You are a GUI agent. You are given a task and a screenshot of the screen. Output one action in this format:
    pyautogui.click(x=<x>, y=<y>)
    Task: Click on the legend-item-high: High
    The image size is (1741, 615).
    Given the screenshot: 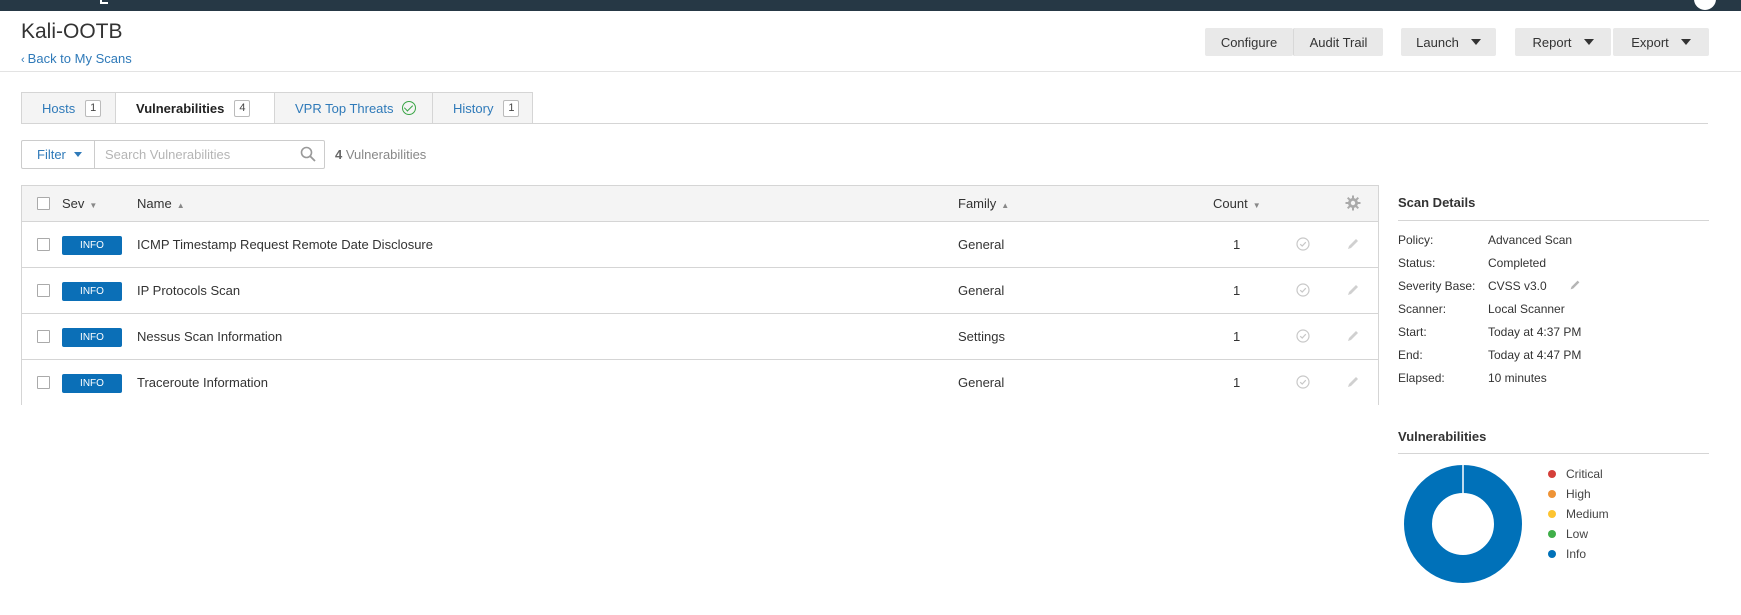 What is the action you would take?
    pyautogui.click(x=1569, y=494)
    